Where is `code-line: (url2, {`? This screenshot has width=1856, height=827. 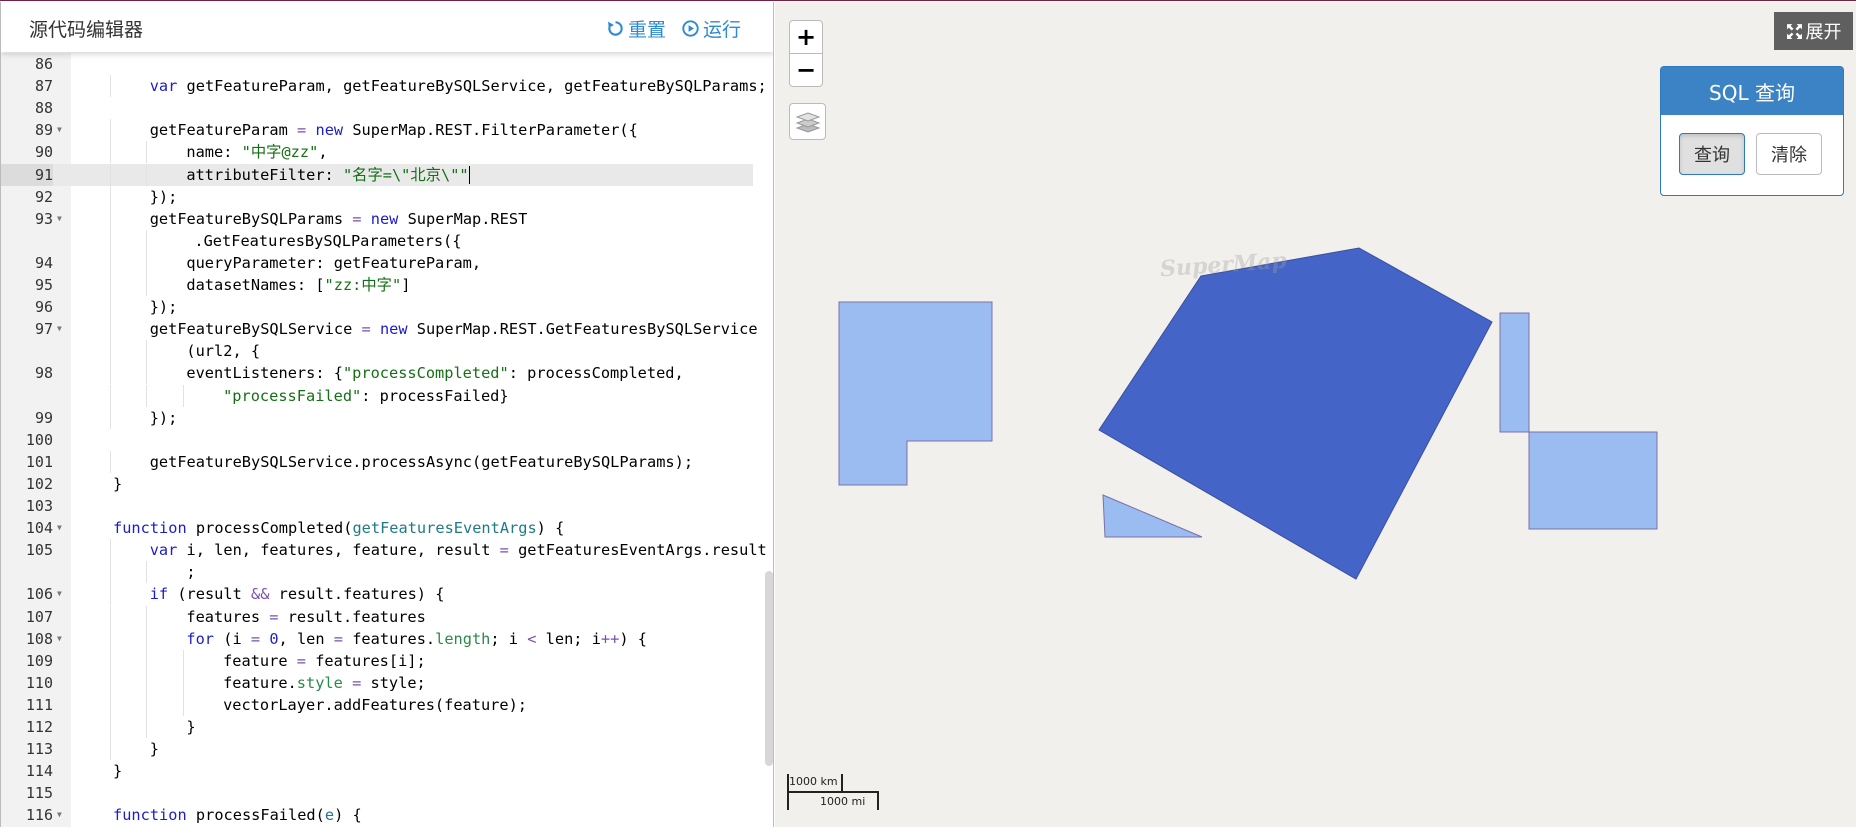 code-line: (url2, { is located at coordinates (377, 351).